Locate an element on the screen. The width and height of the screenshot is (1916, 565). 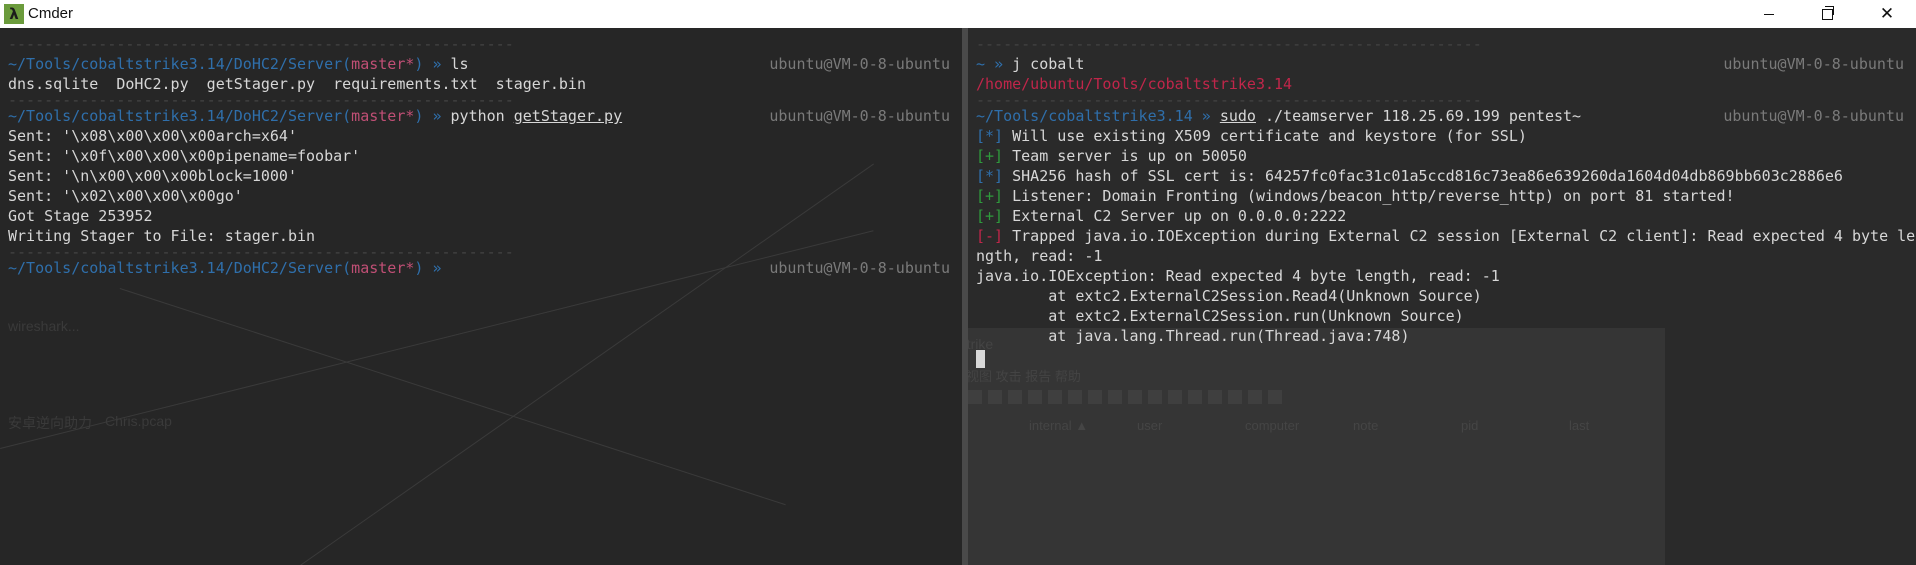
log-tag: [-] is located at coordinates (990, 236).